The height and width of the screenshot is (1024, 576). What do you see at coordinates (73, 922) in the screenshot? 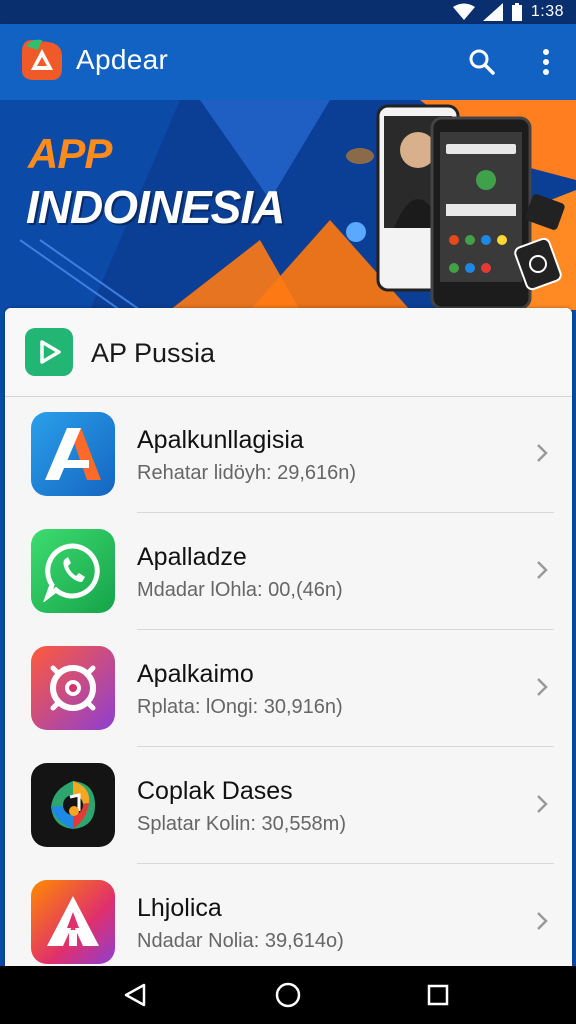
I see `a-outline-icon` at bounding box center [73, 922].